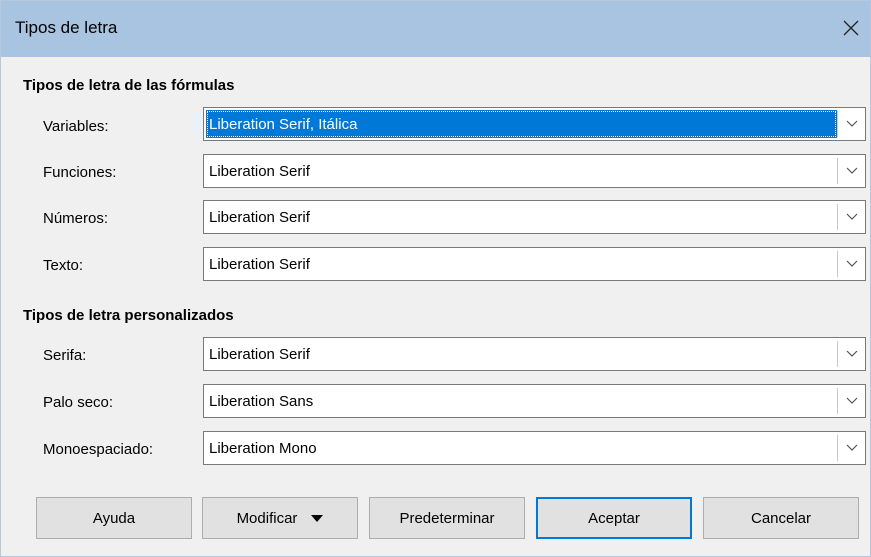  What do you see at coordinates (534, 217) in the screenshot?
I see `numbers-font-select: Liberation Serif` at bounding box center [534, 217].